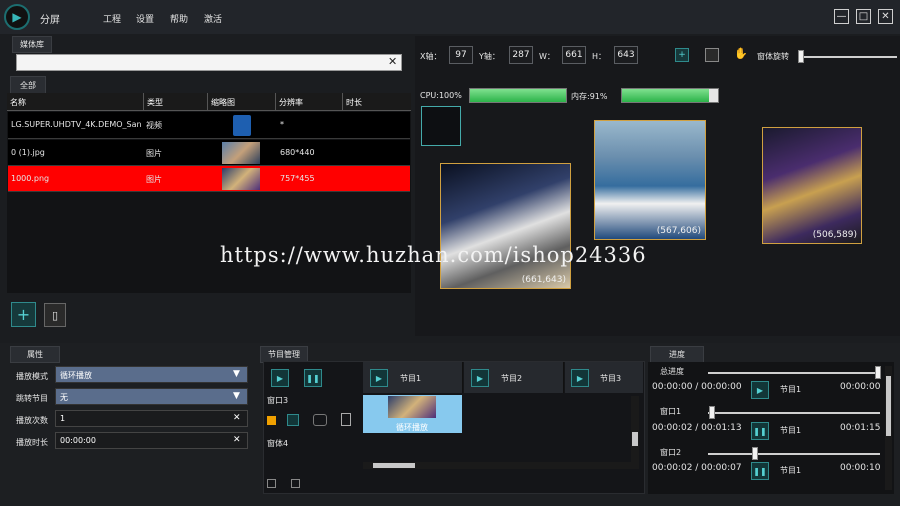 Image resolution: width=900 pixels, height=506 pixels. I want to click on w-label: W：, so click(547, 56).